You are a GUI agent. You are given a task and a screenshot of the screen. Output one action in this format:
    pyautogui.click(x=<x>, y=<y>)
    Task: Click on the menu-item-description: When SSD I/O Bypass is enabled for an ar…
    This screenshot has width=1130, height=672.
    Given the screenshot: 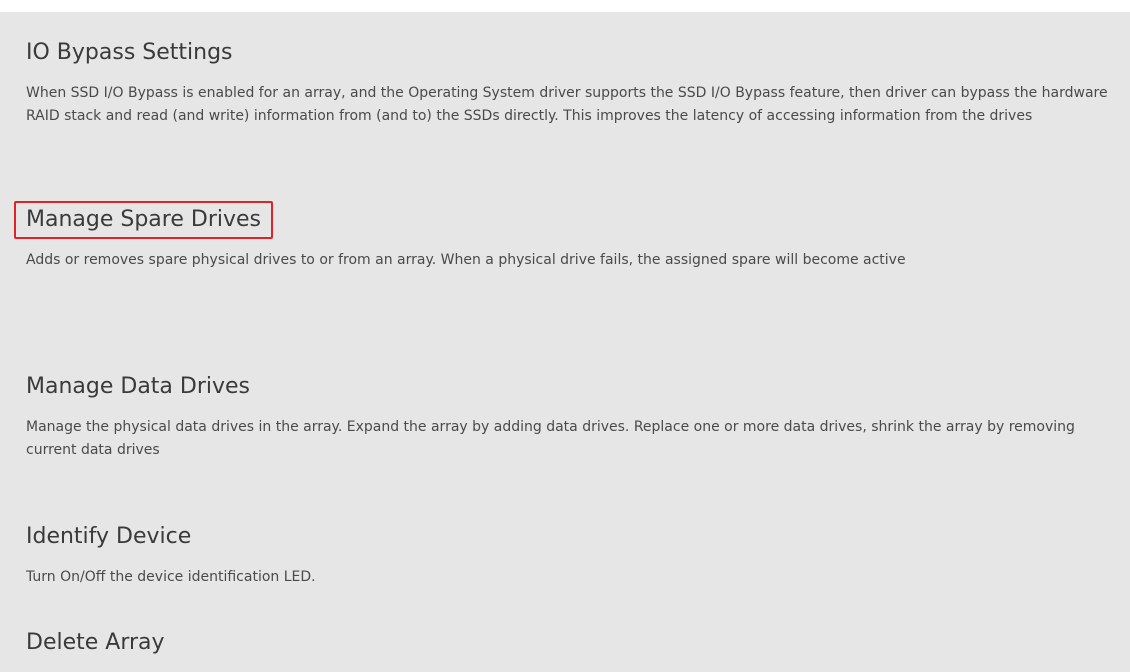 What is the action you would take?
    pyautogui.click(x=567, y=104)
    